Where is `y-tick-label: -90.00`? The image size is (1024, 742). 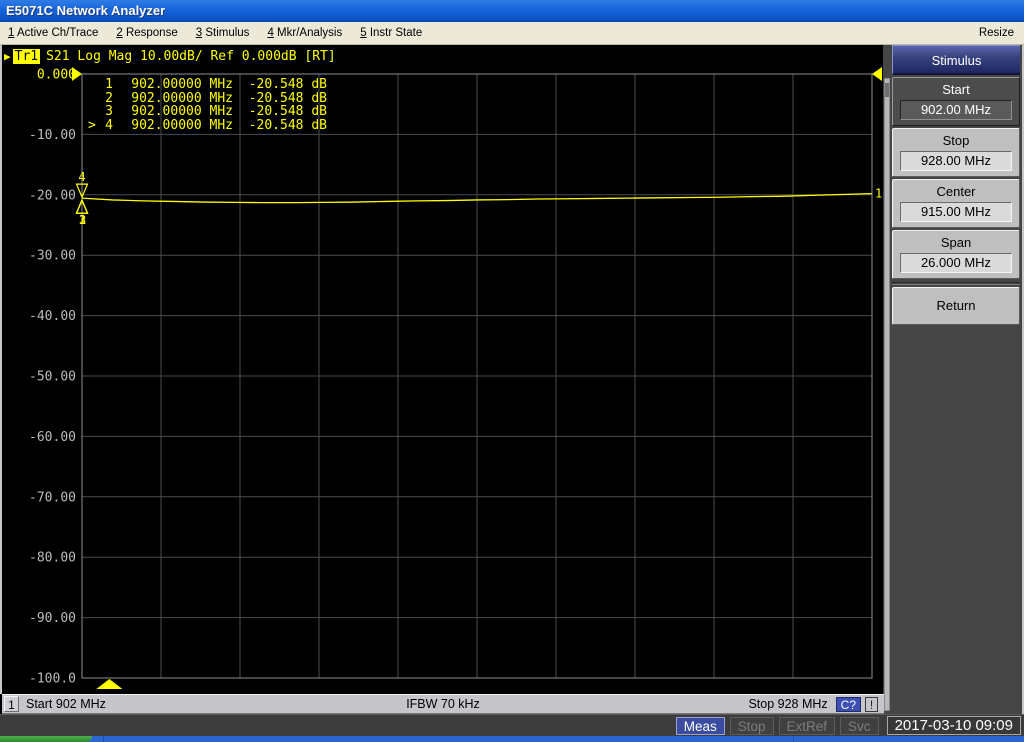 y-tick-label: -90.00 is located at coordinates (52, 618).